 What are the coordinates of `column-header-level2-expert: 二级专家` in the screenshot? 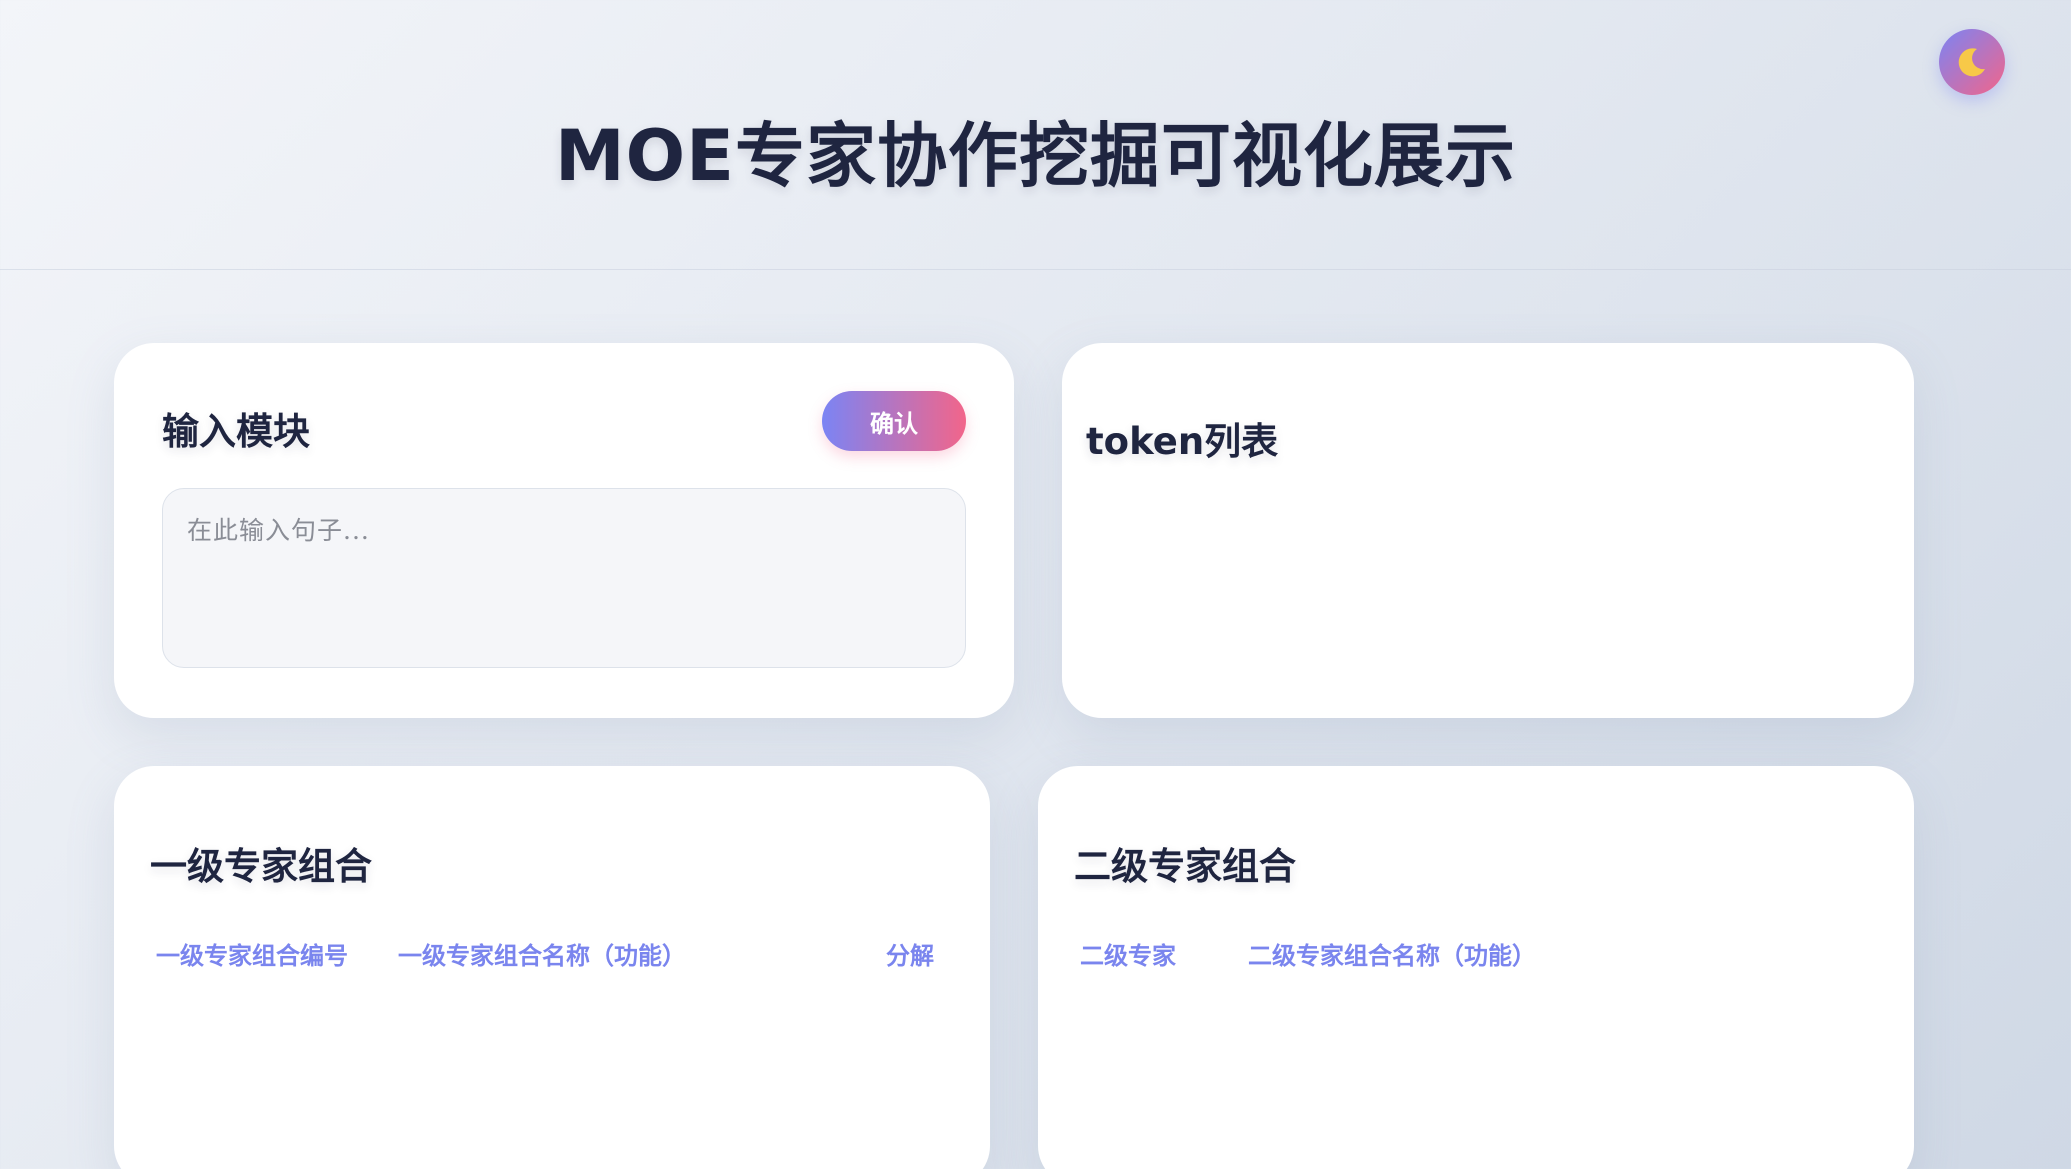 It's located at (1128, 956).